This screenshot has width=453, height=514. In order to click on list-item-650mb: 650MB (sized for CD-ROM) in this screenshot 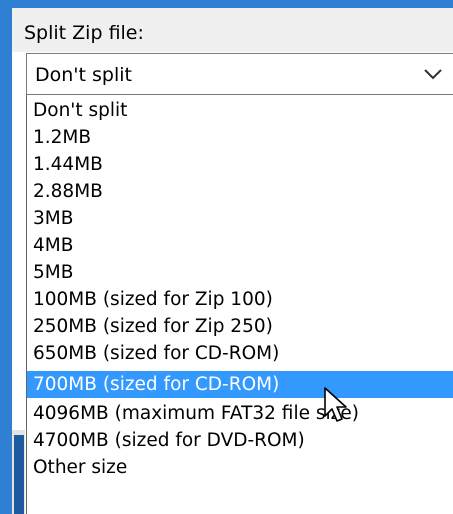, I will do `click(240, 353)`.